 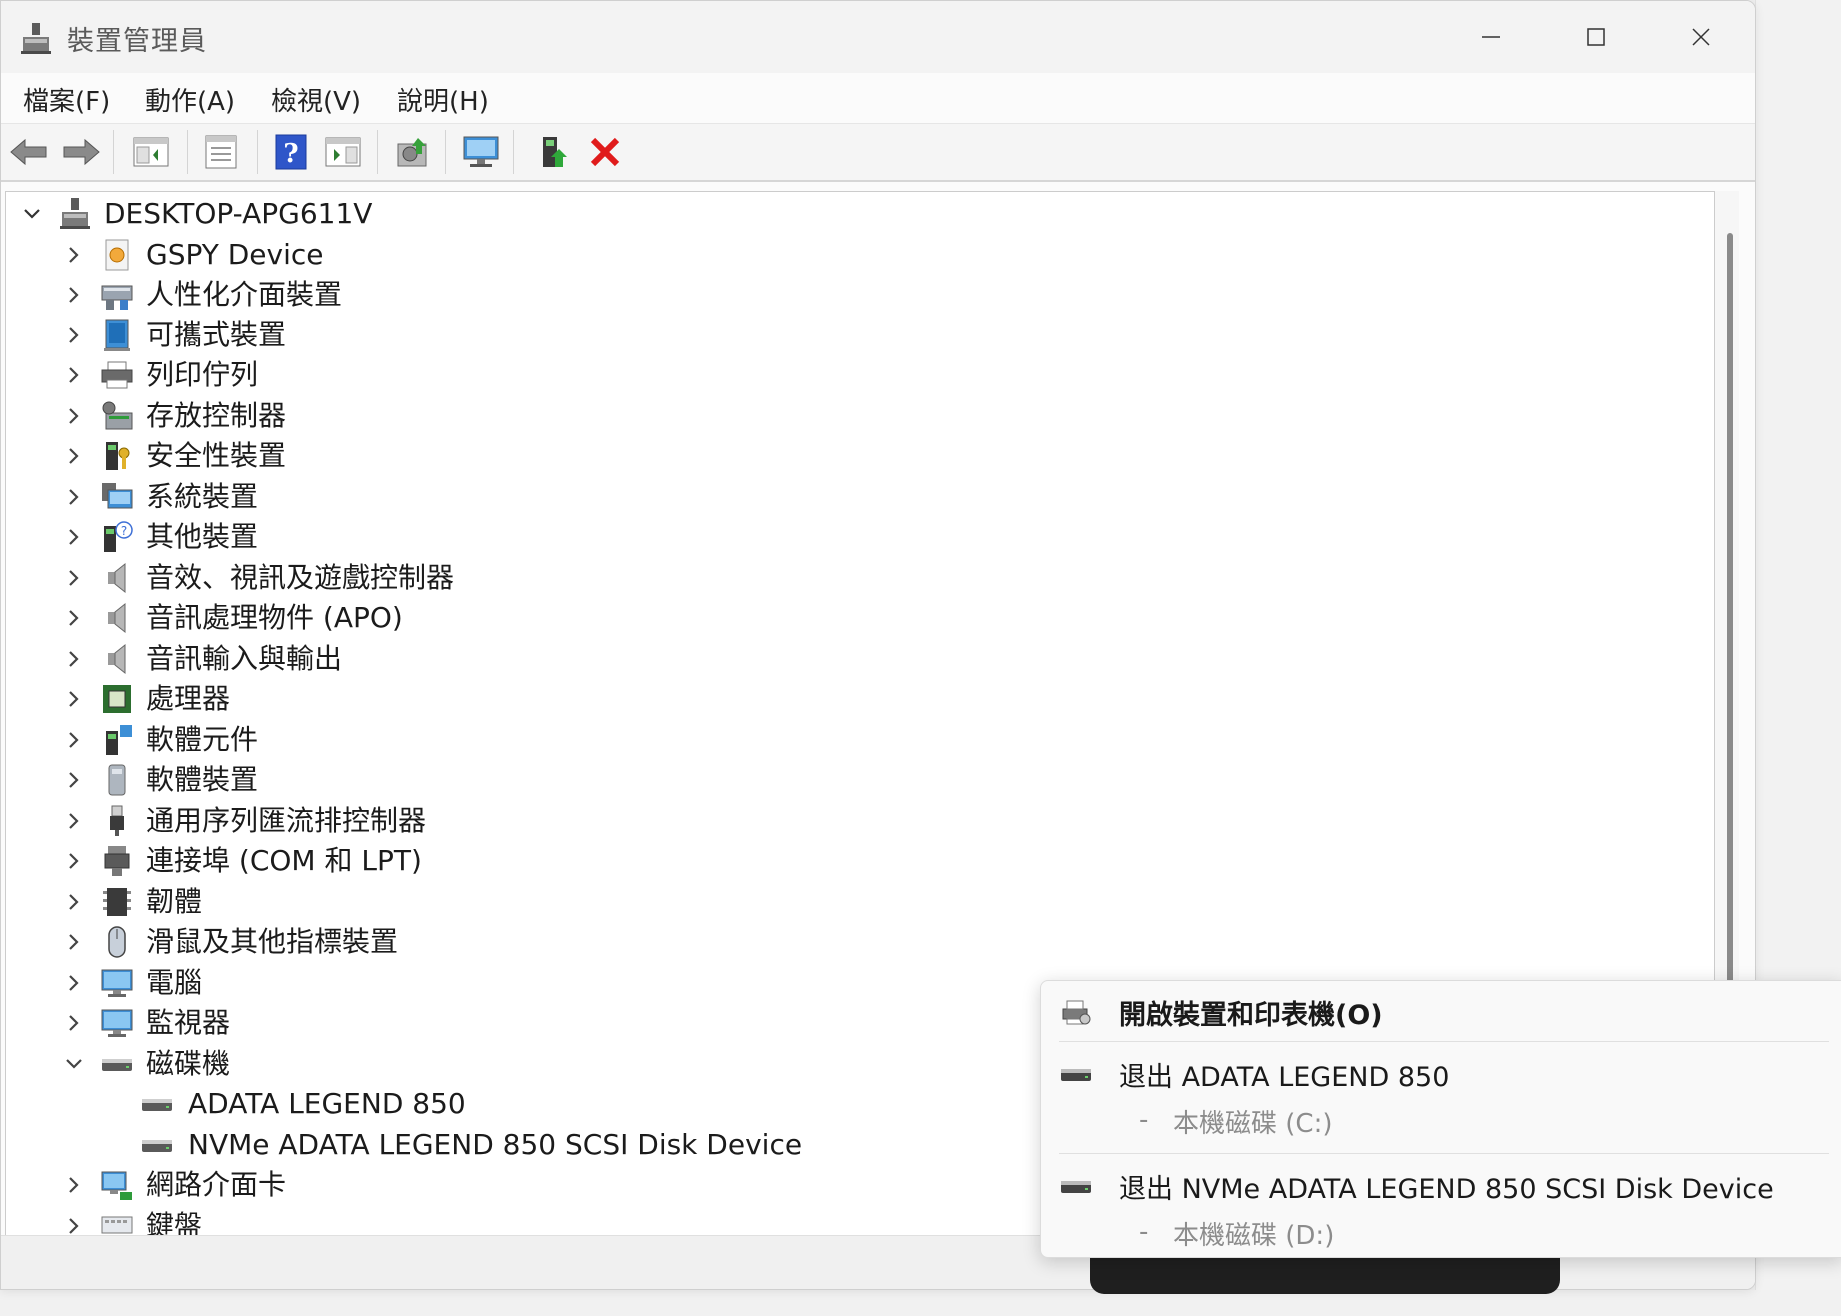 I want to click on eject-adata-item: 退出 ADATA LEGEND 850 - 本機磁碟 (C:), so click(x=1441, y=1098).